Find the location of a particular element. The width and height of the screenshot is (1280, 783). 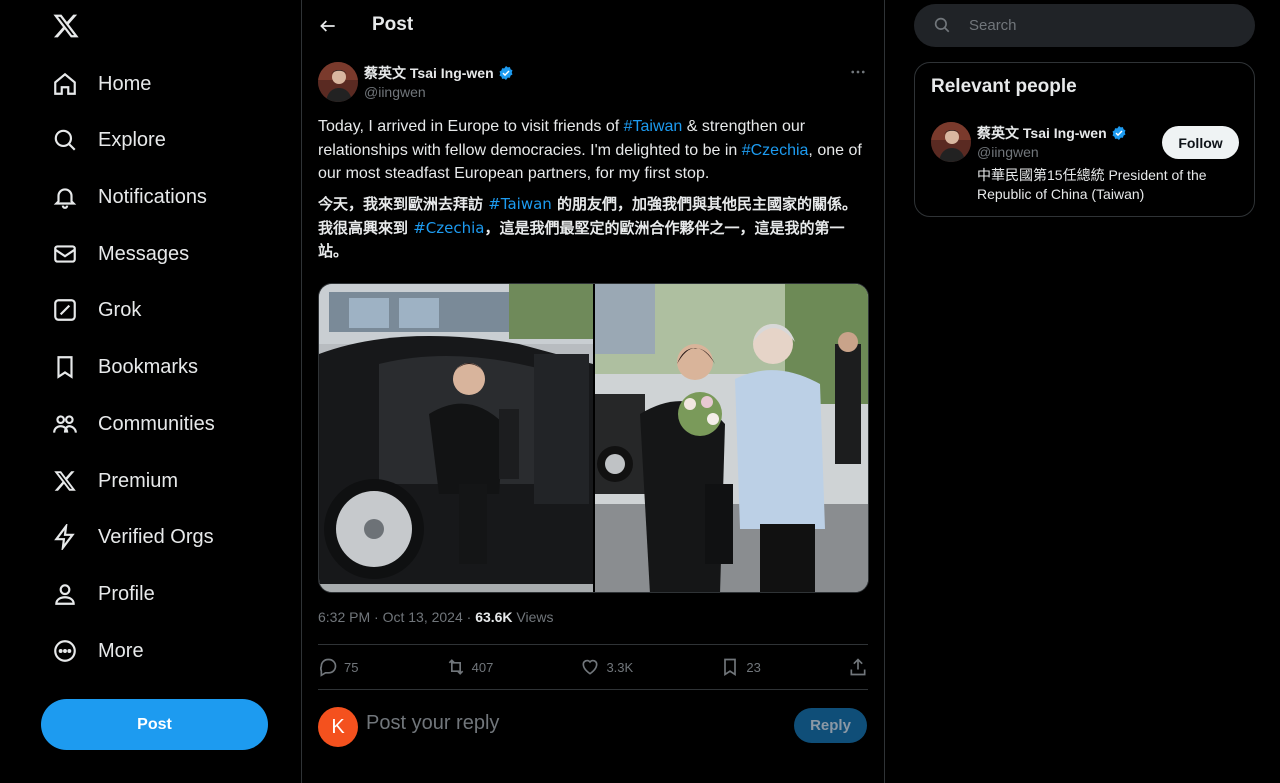

nav-home-label: Home is located at coordinates (125, 83).